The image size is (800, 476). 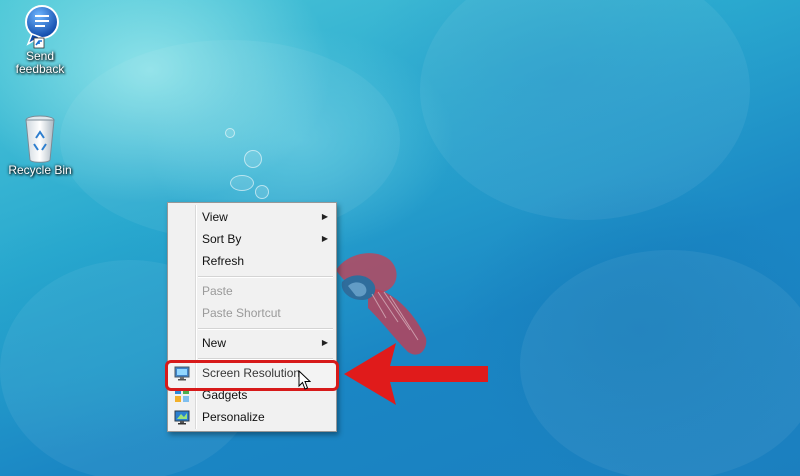 I want to click on desktop-icon-recycle-bin: Recycle Bin, so click(x=40, y=145).